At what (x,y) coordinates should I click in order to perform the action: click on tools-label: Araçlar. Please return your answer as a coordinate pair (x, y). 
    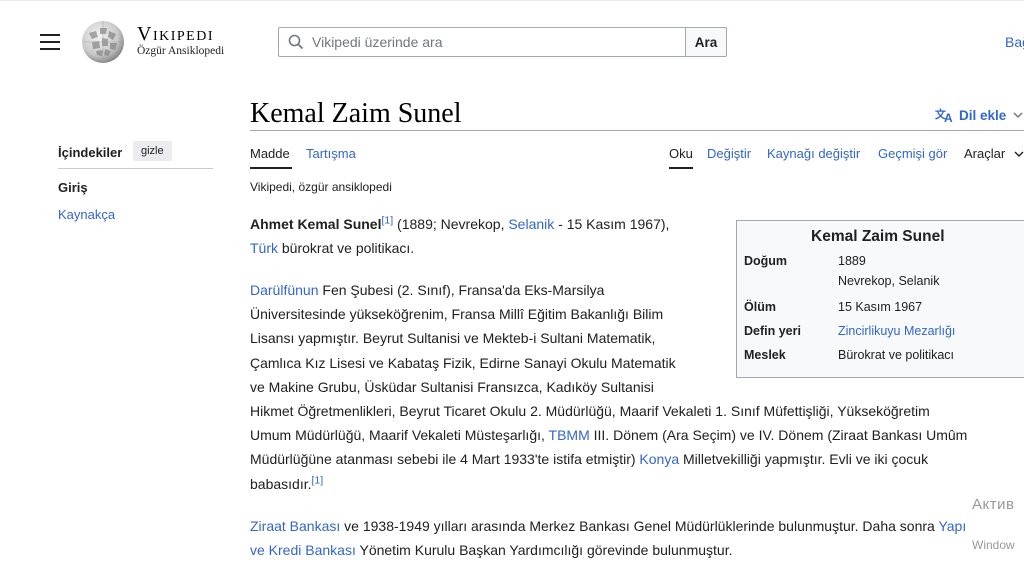
    Looking at the image, I should click on (985, 153).